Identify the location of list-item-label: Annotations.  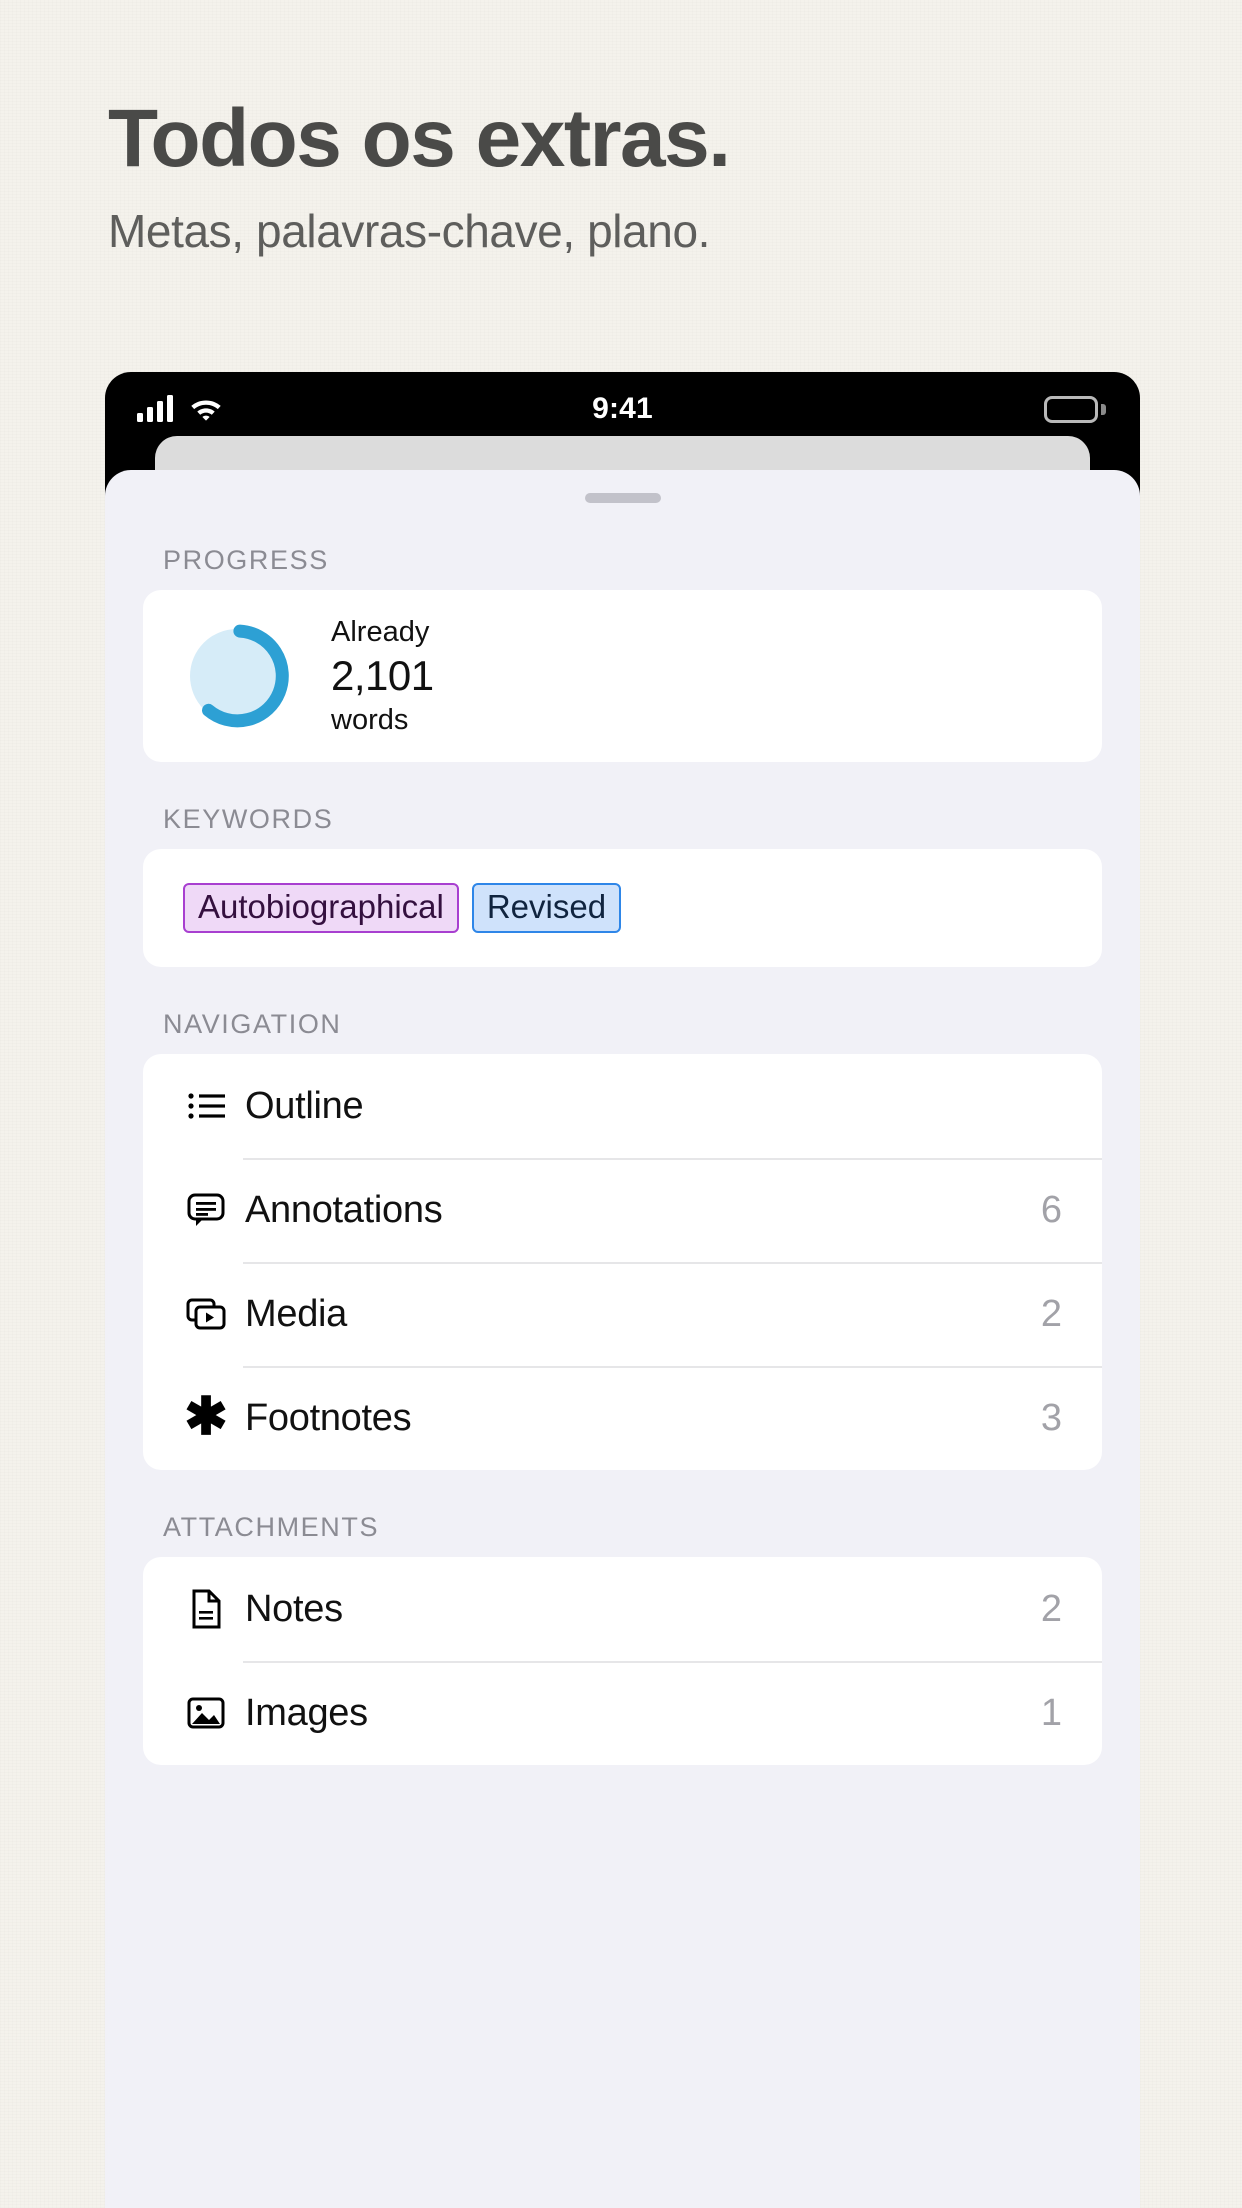
(344, 1209).